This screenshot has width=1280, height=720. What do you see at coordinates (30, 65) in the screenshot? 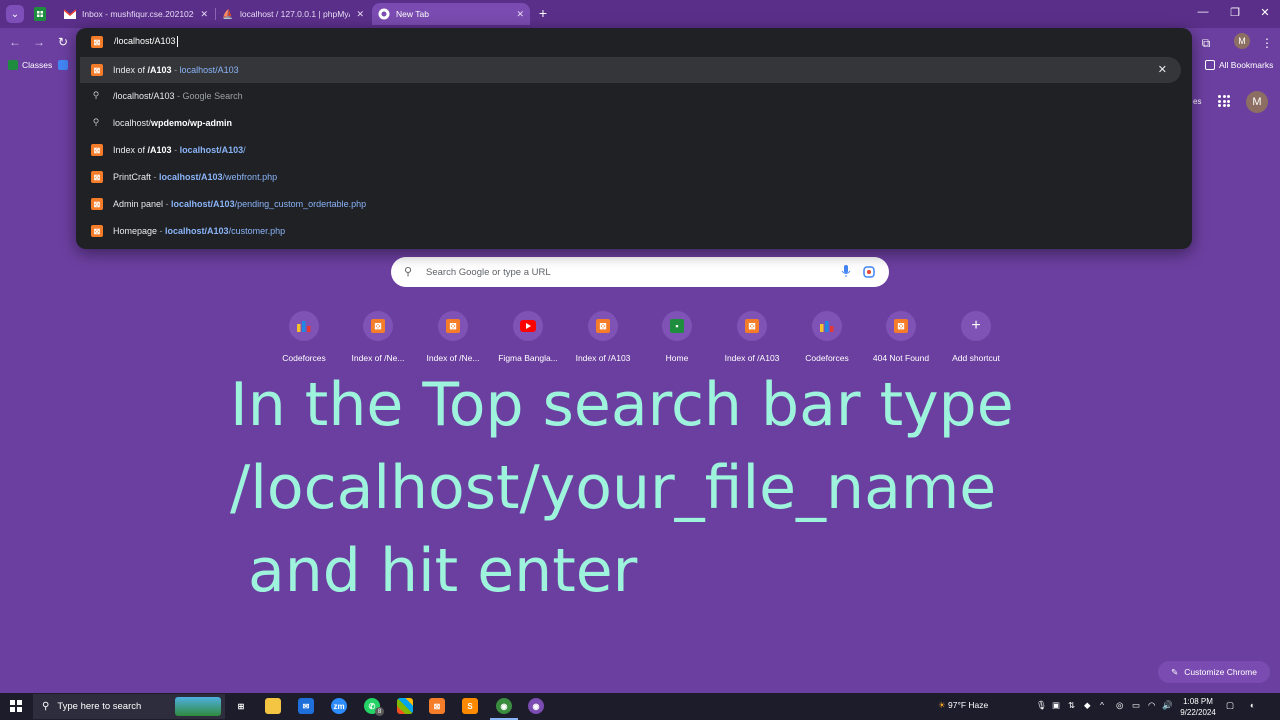
I see `bookmark-classes: Classes` at bounding box center [30, 65].